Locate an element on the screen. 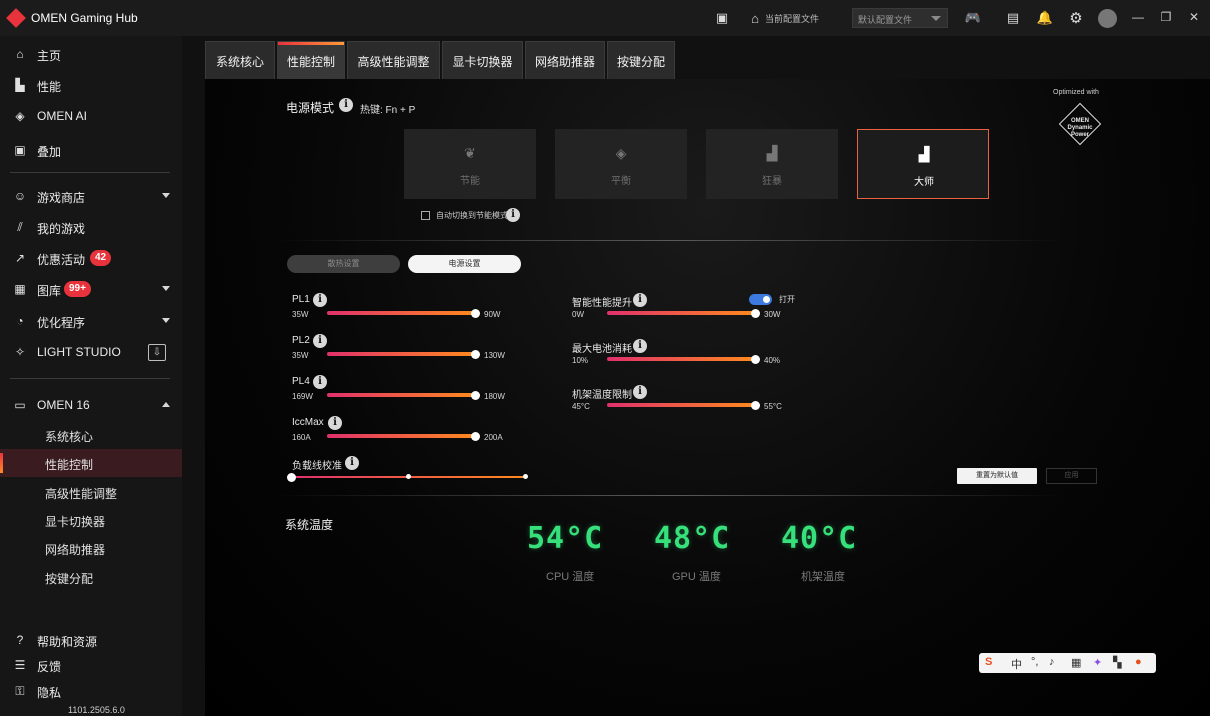 The height and width of the screenshot is (716, 1210). mode-card-performance: ▟ 狂暴 is located at coordinates (772, 164).